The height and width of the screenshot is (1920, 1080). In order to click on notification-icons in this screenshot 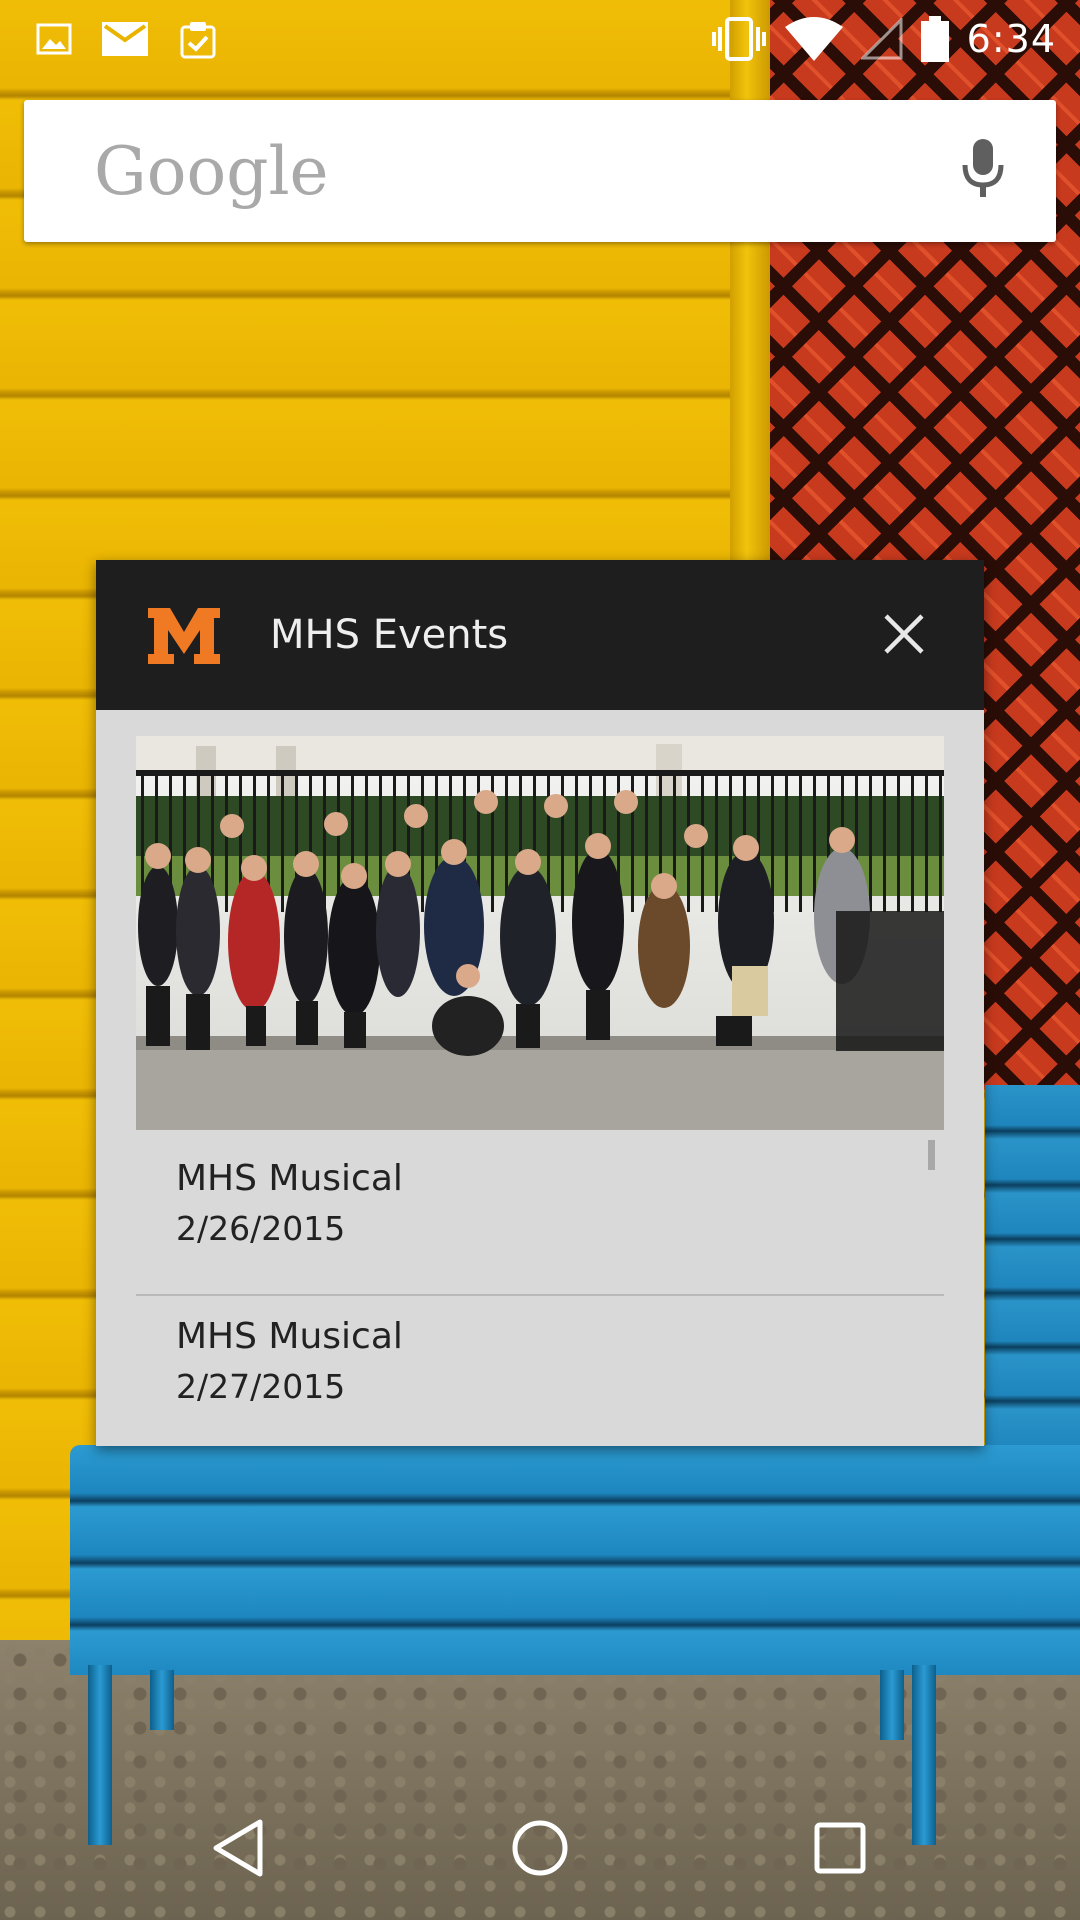, I will do `click(127, 39)`.